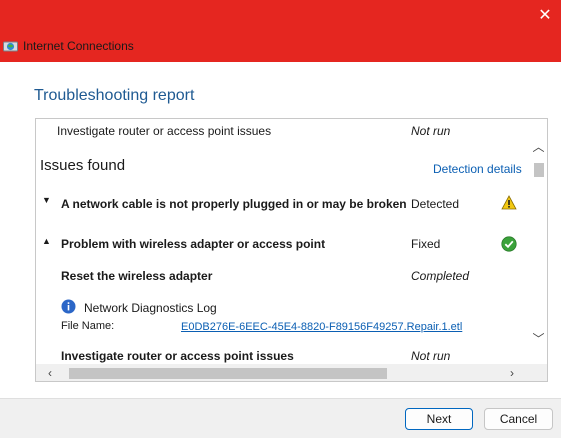  Describe the element at coordinates (50, 373) in the screenshot. I see `scroll-left-icon: ‹` at that location.